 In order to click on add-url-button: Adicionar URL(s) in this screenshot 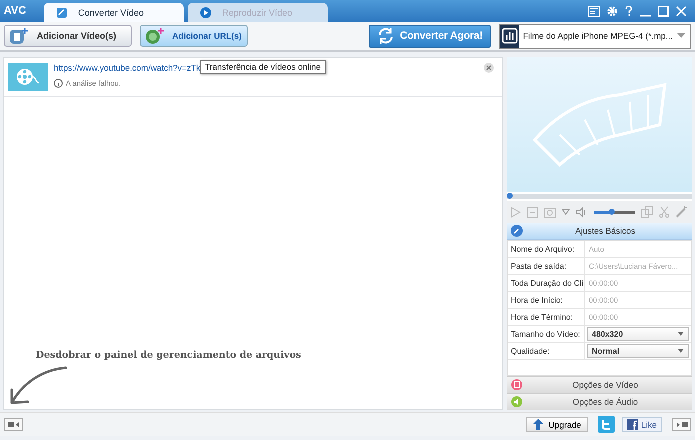, I will do `click(194, 36)`.